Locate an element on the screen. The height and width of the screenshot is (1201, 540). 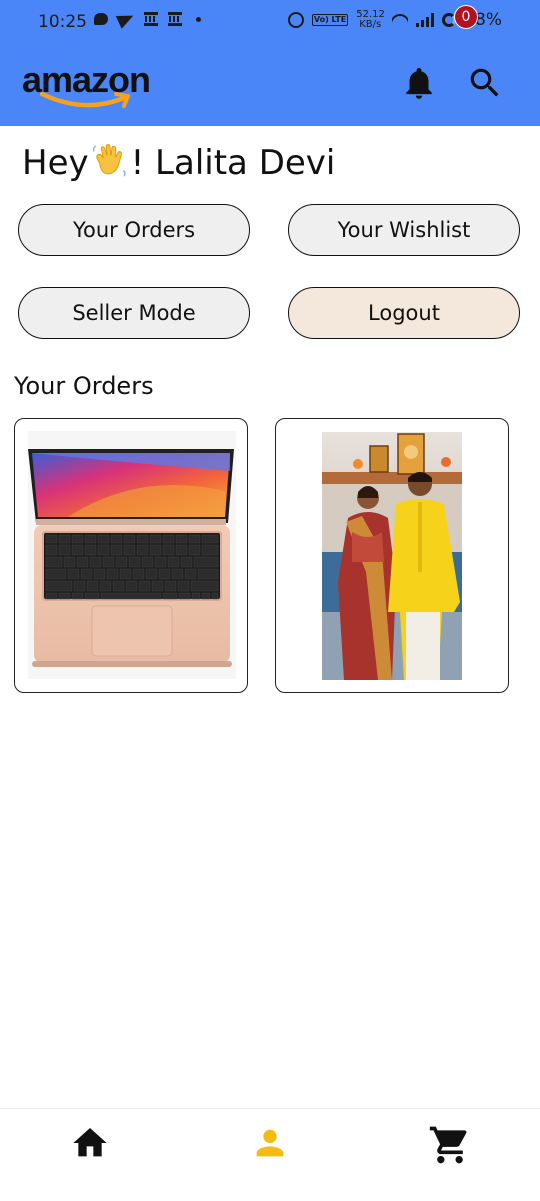
seller-mode-button: Seller Mode is located at coordinates (134, 313).